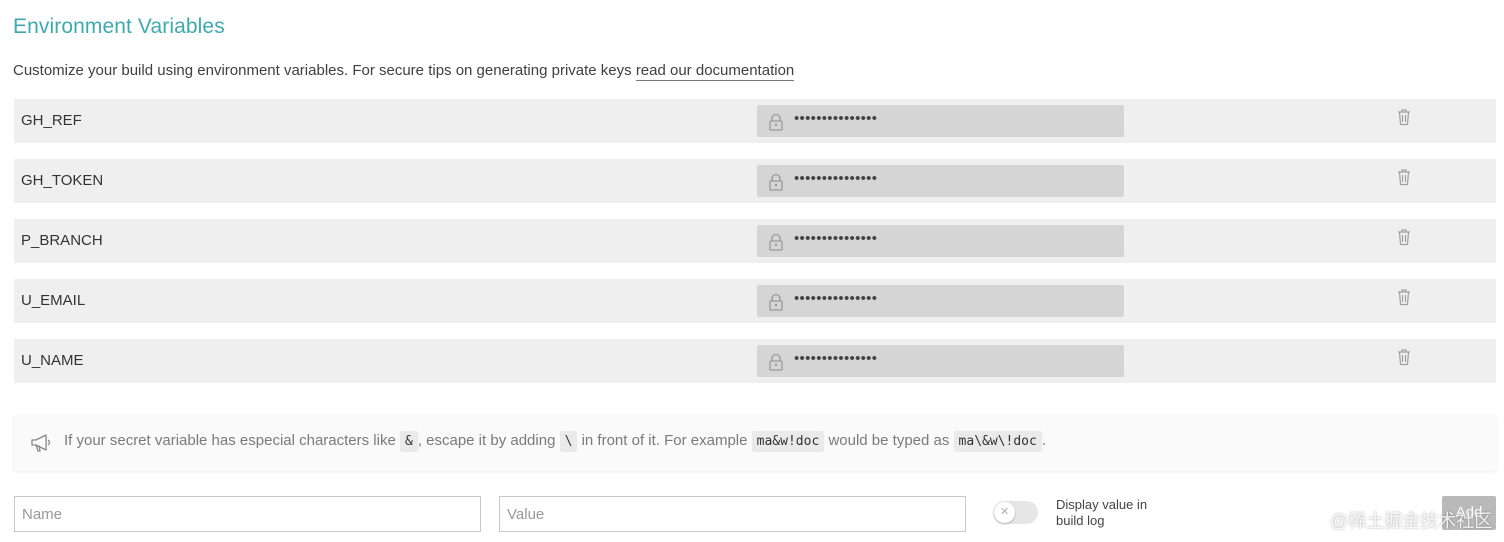 The width and height of the screenshot is (1504, 542). I want to click on code-escaped-example: ma\&w\!doc, so click(997, 441).